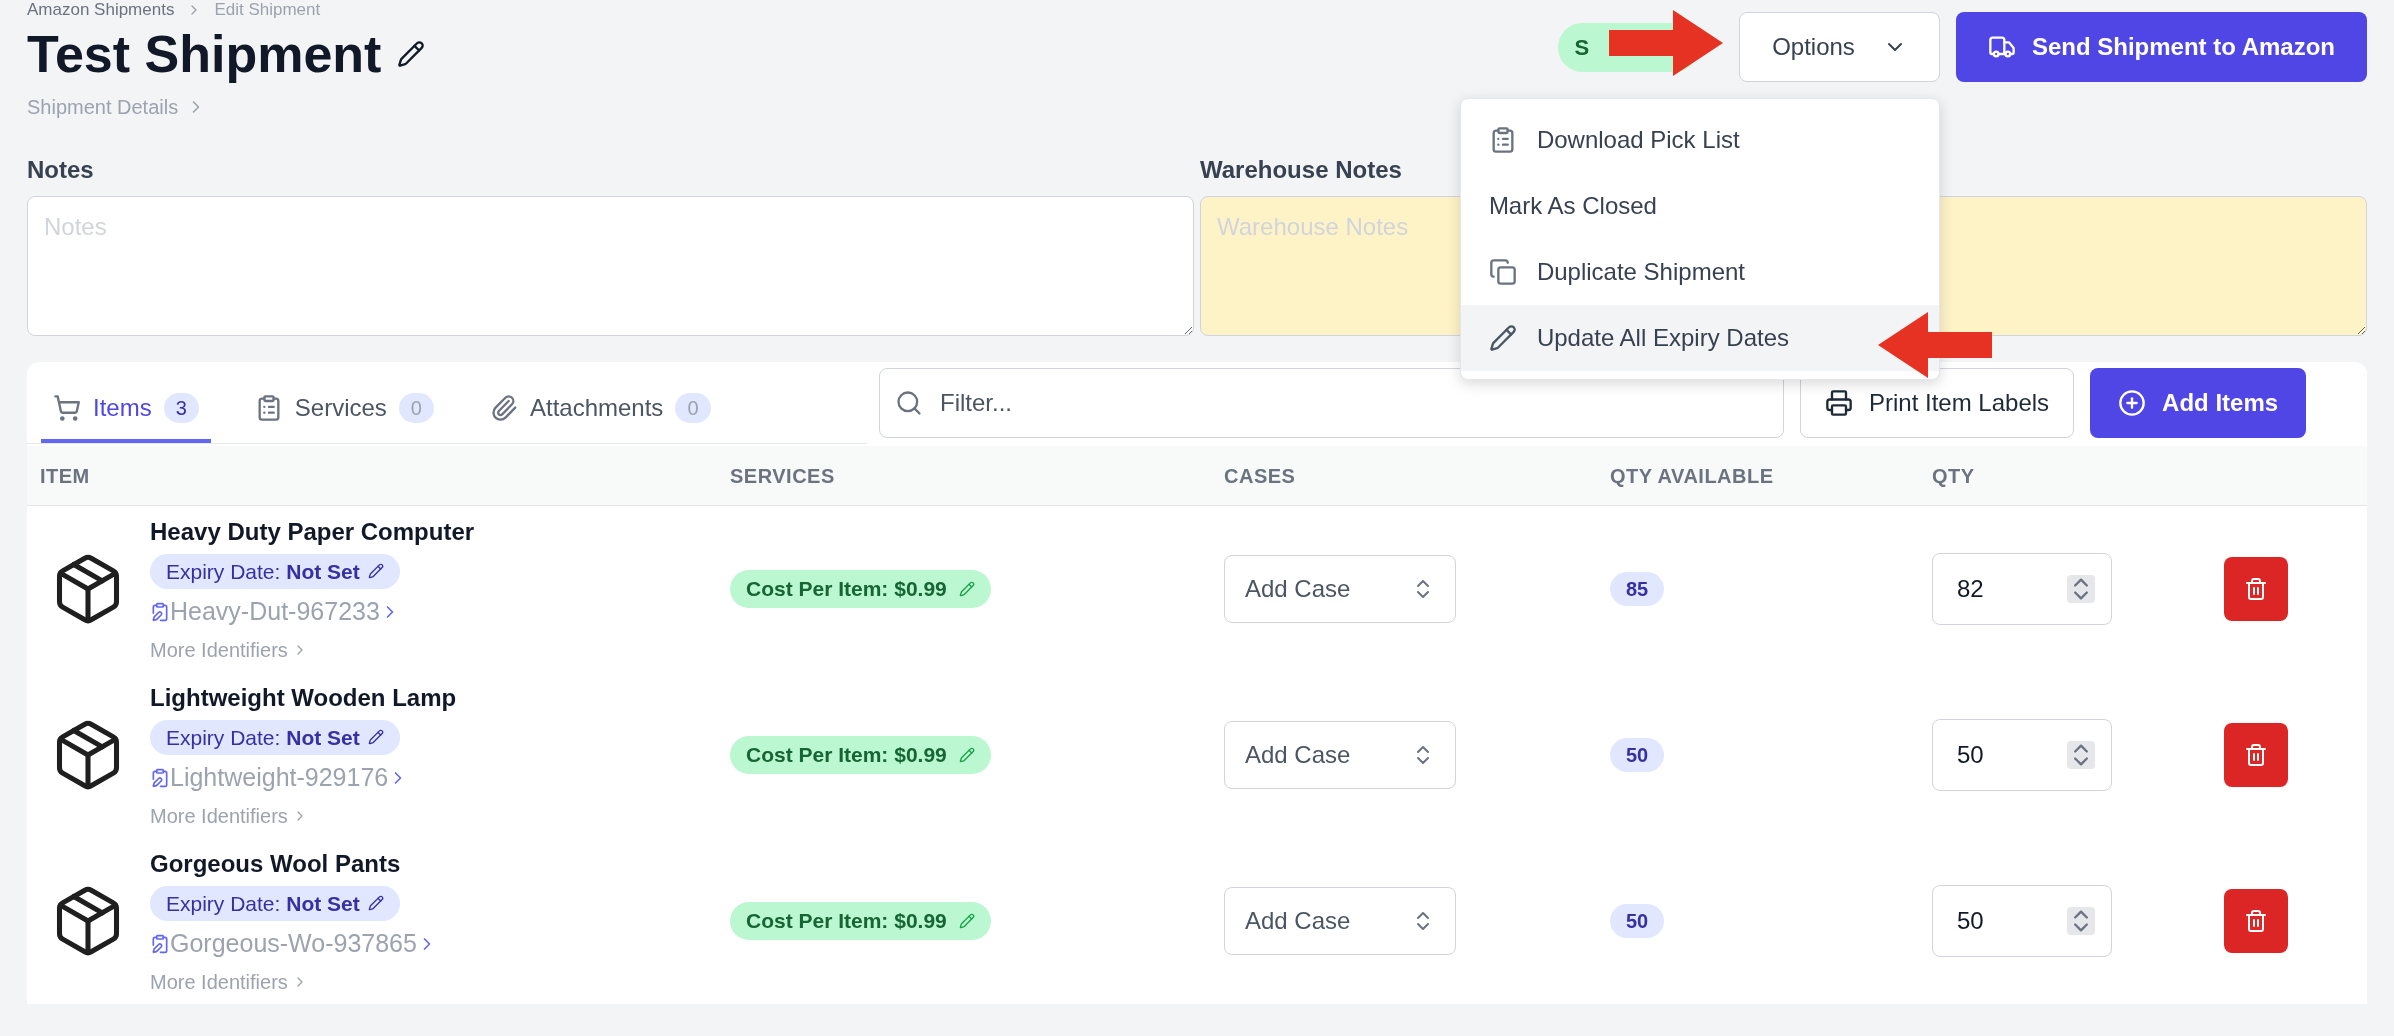  I want to click on field-label: Warehouse Notes, so click(1301, 170).